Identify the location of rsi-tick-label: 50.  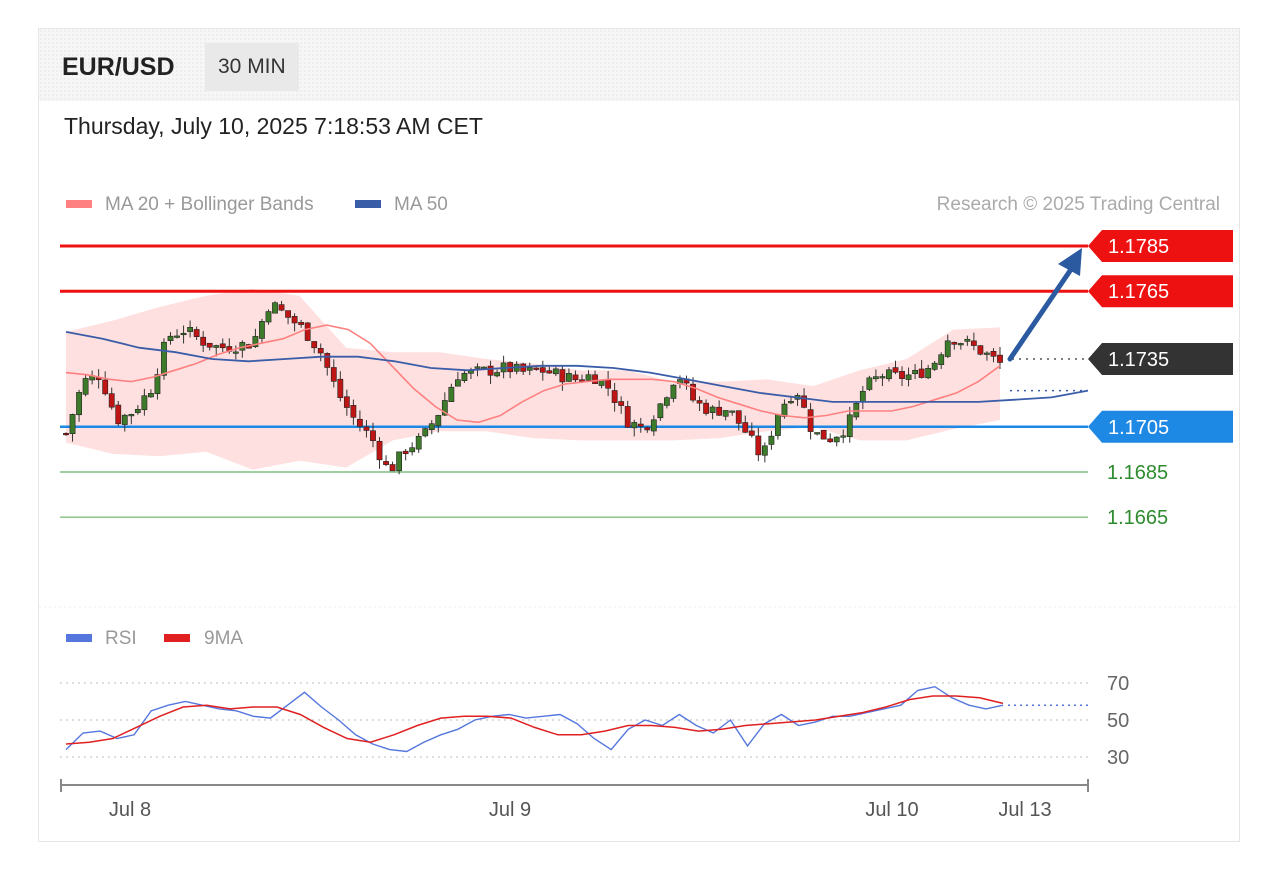
(1118, 721).